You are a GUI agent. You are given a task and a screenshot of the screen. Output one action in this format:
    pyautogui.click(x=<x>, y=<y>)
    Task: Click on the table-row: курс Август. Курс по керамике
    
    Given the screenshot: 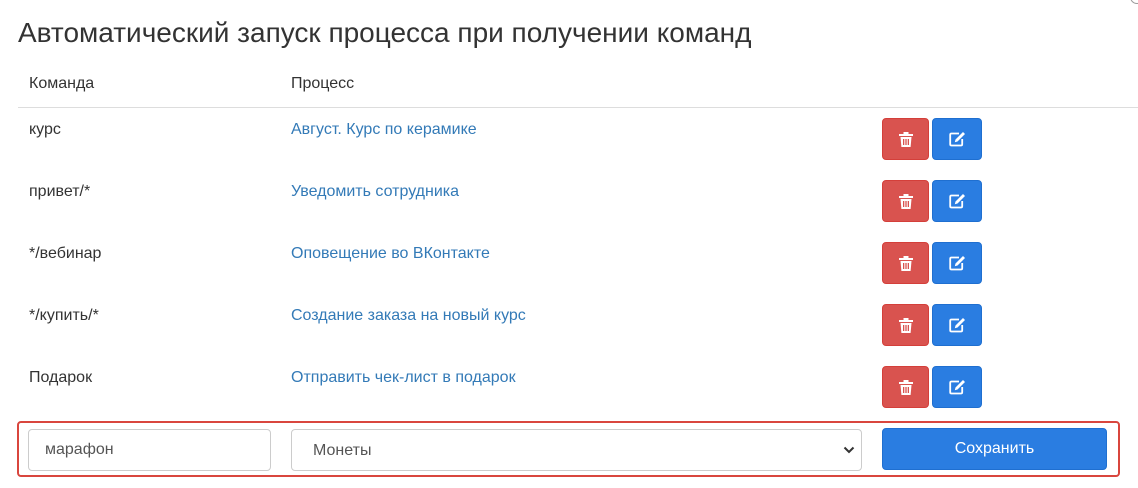 What is the action you would take?
    pyautogui.click(x=578, y=138)
    